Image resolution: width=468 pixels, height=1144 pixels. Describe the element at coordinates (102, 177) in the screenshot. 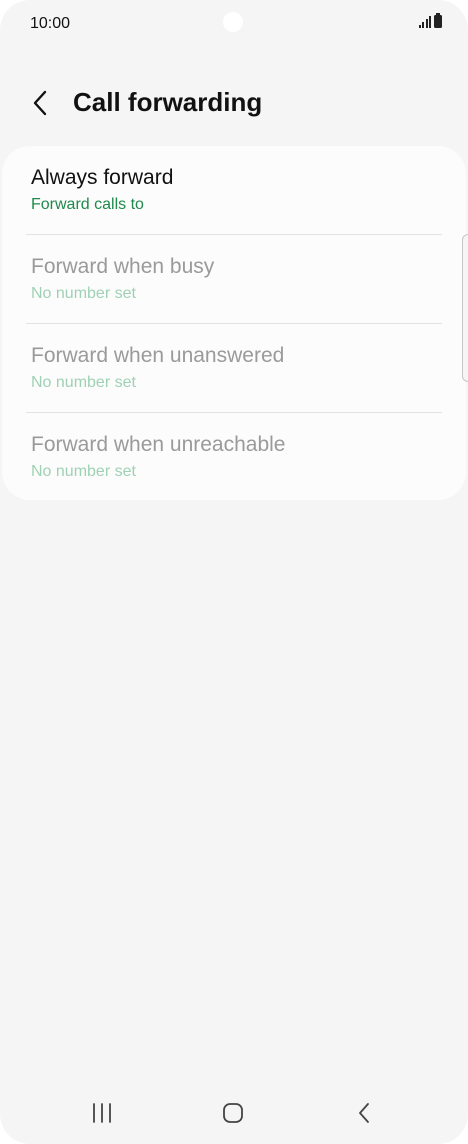

I see `item-title: Always forward` at that location.